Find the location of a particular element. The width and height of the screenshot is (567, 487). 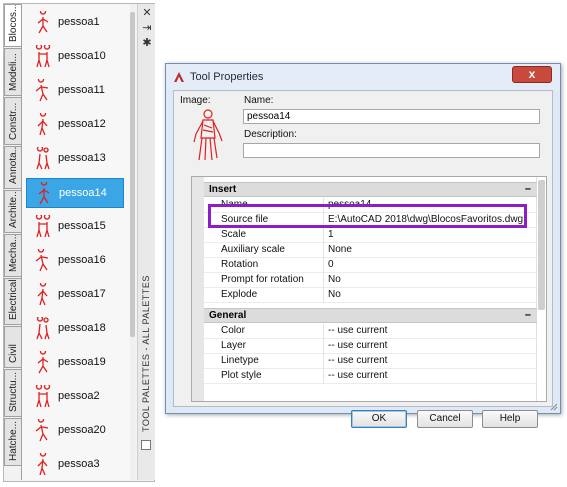

grid-gutter is located at coordinates (198, 289).